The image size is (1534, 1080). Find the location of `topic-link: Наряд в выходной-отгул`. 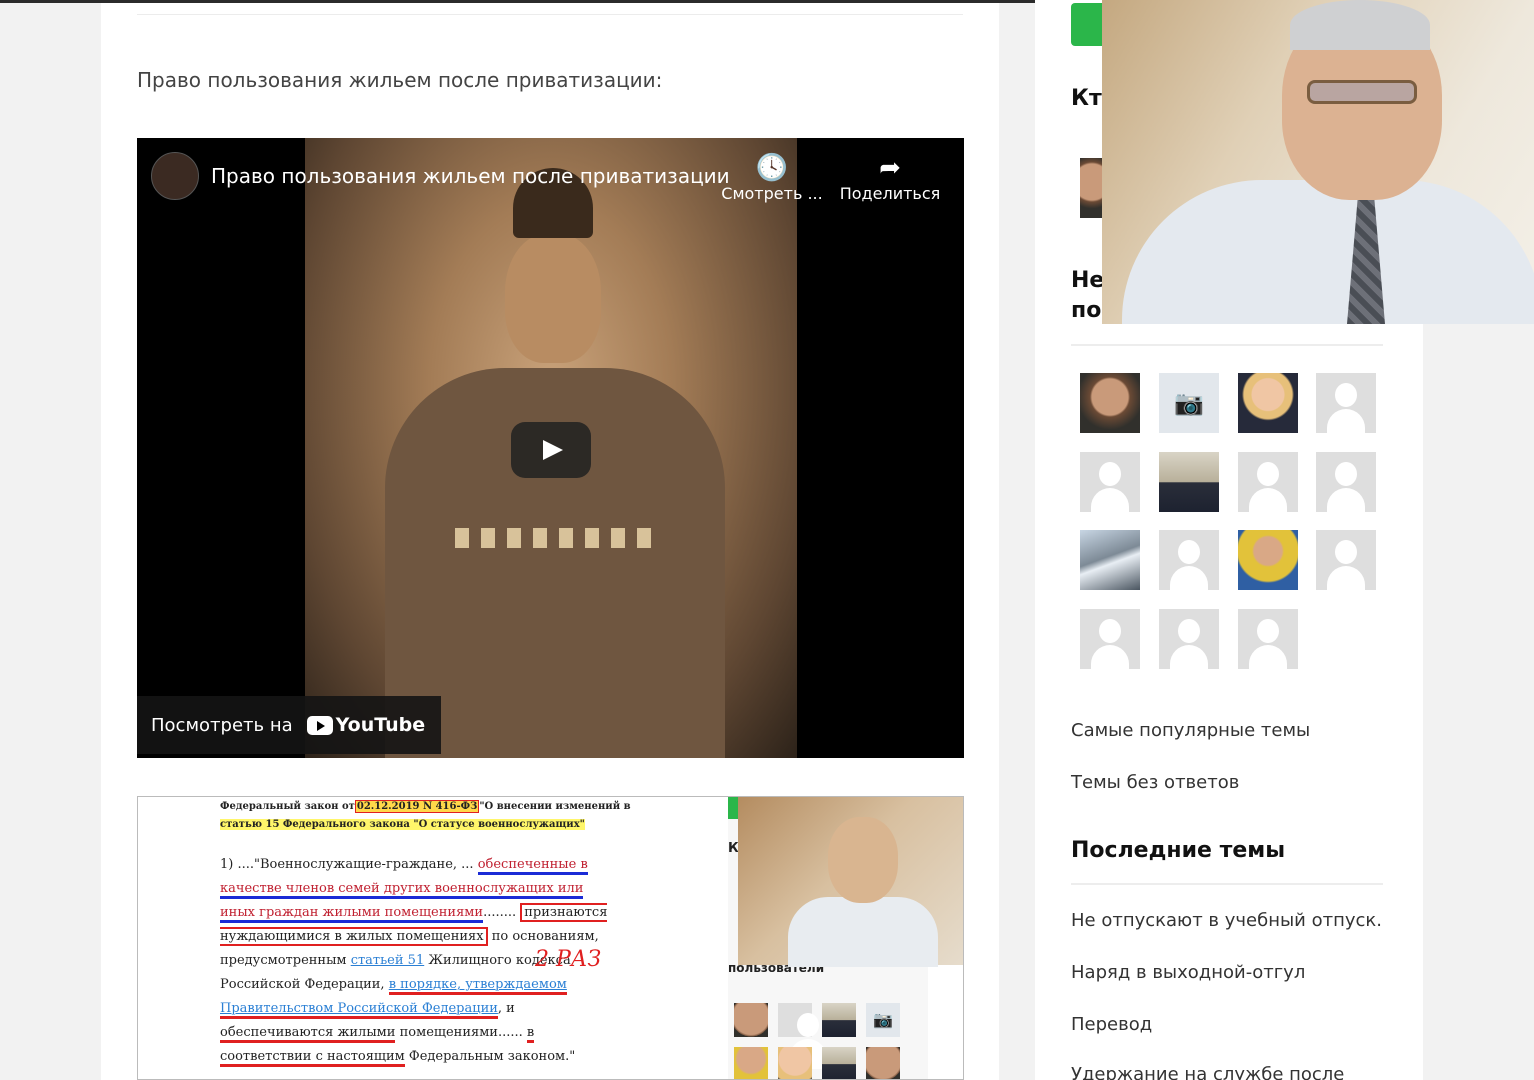

topic-link: Наряд в выходной-отгул is located at coordinates (1188, 972).